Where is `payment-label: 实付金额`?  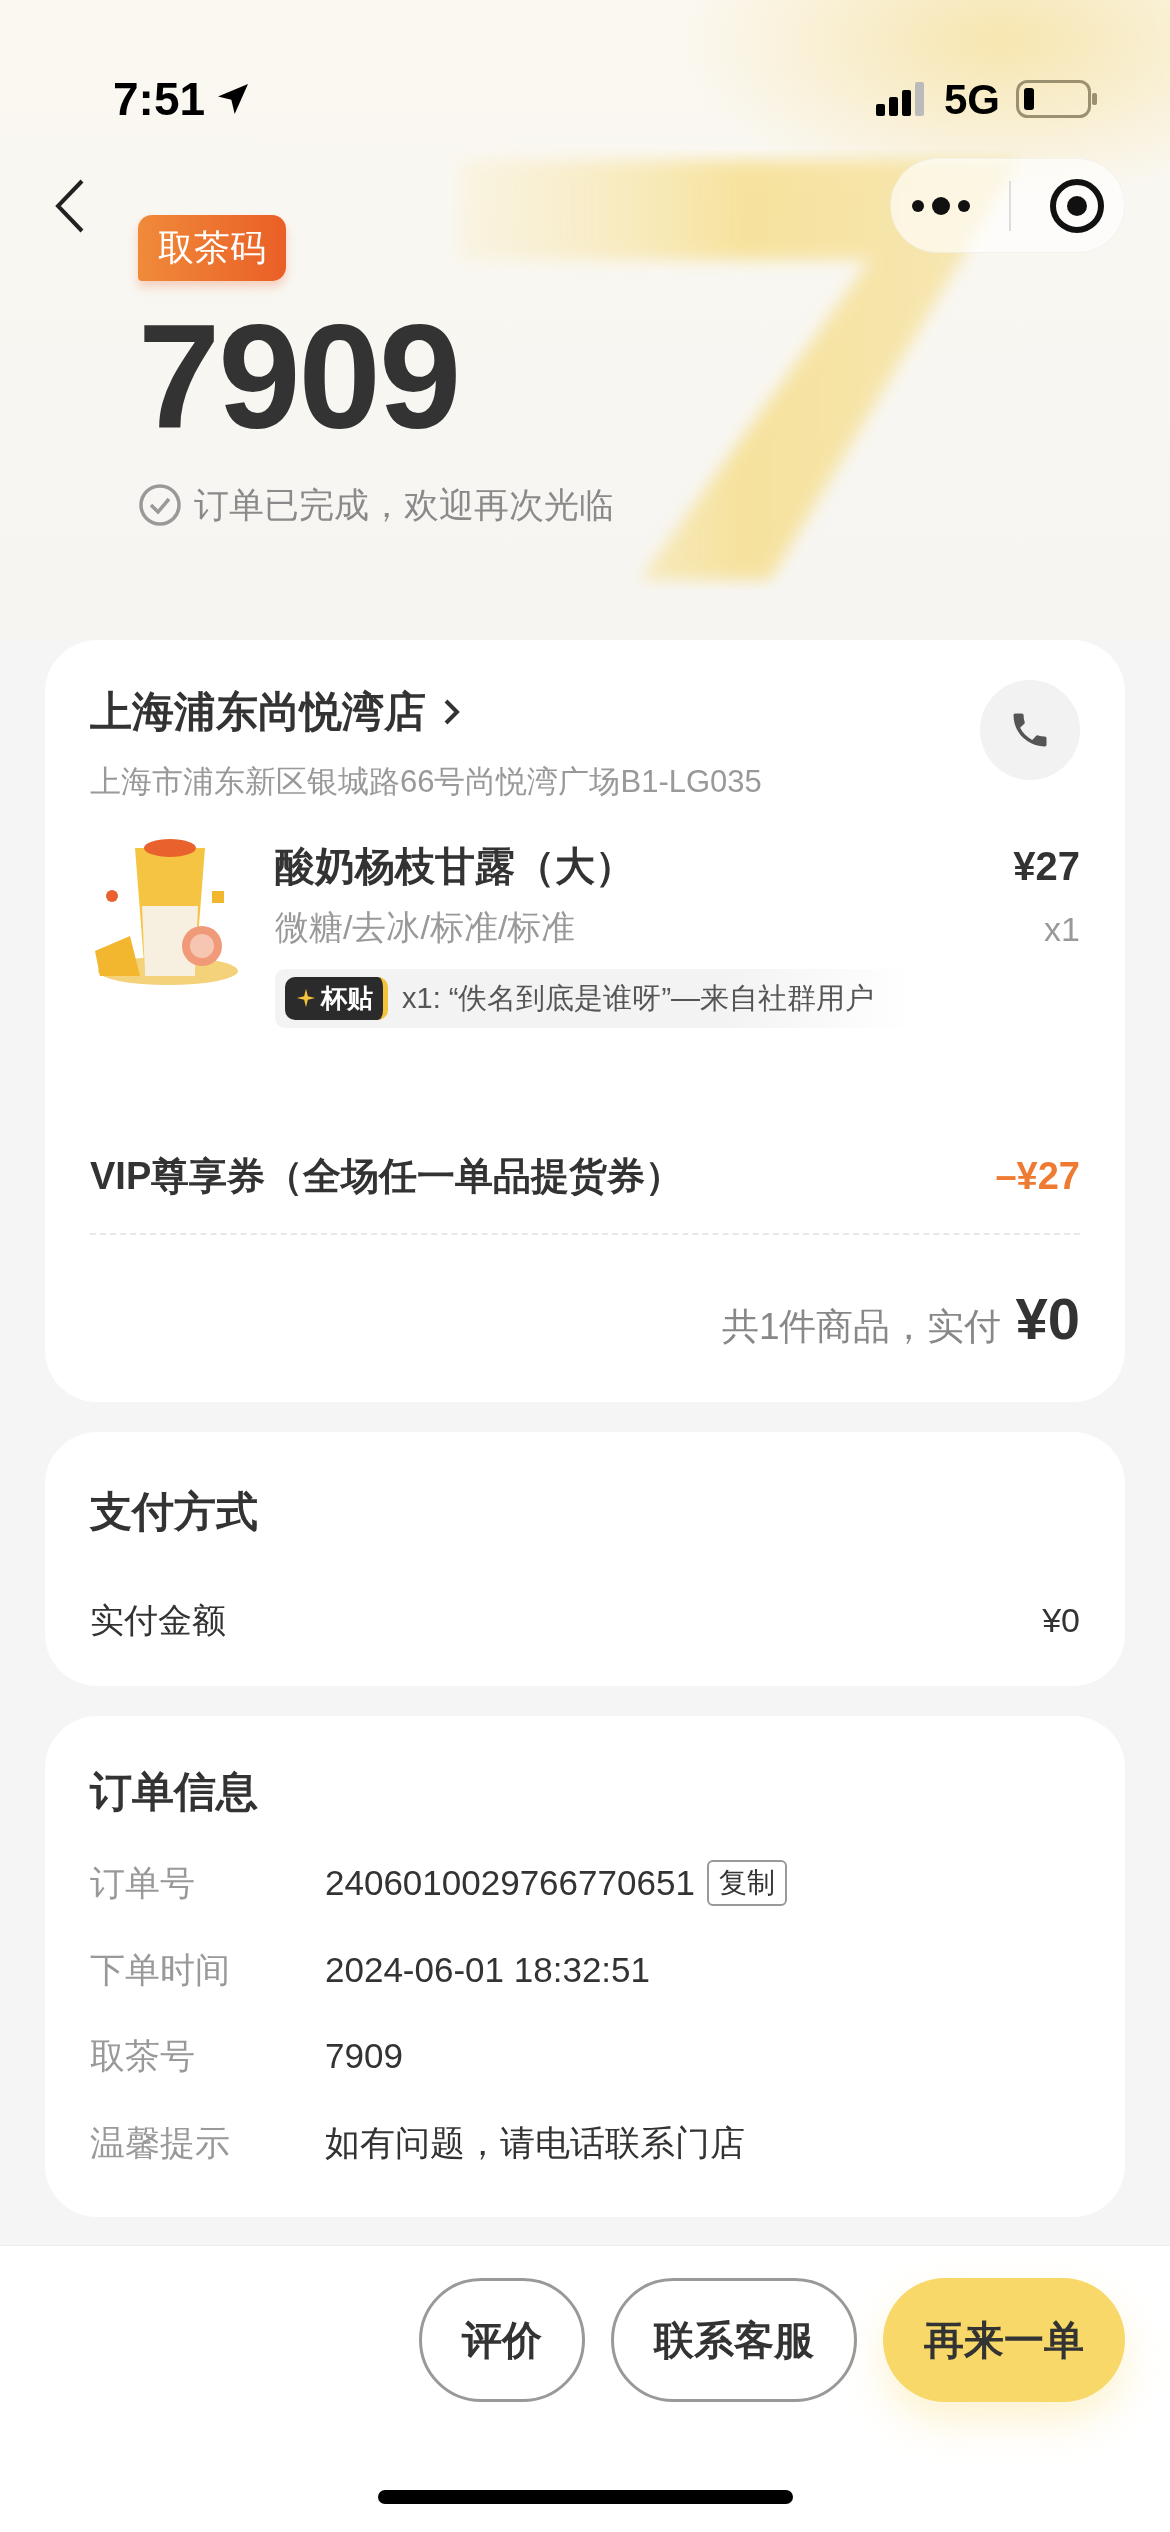
payment-label: 实付金额 is located at coordinates (158, 1620).